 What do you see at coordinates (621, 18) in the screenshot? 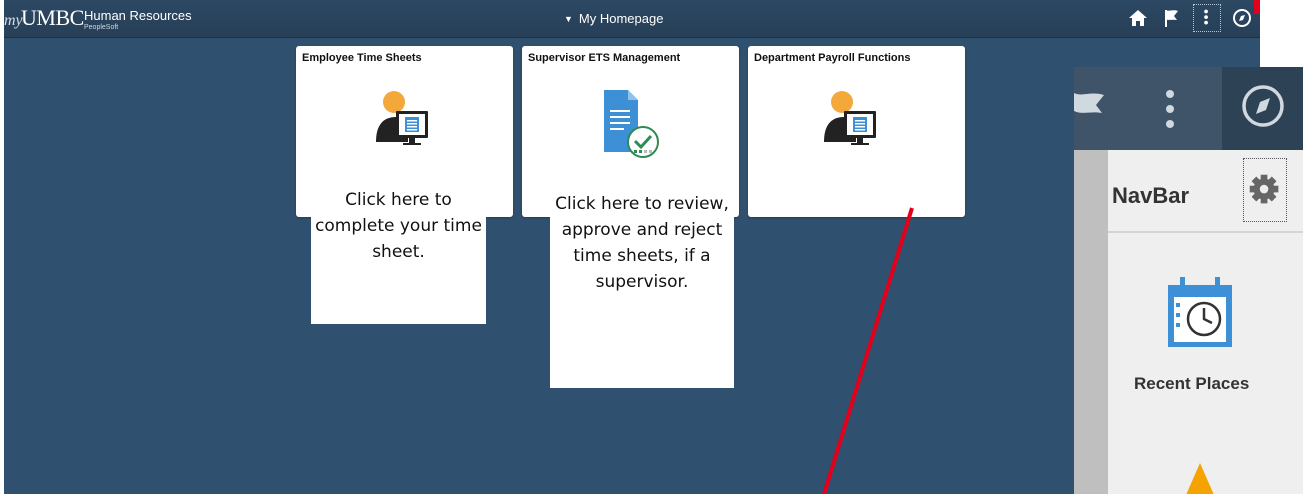
I see `page-title: My Homepage` at bounding box center [621, 18].